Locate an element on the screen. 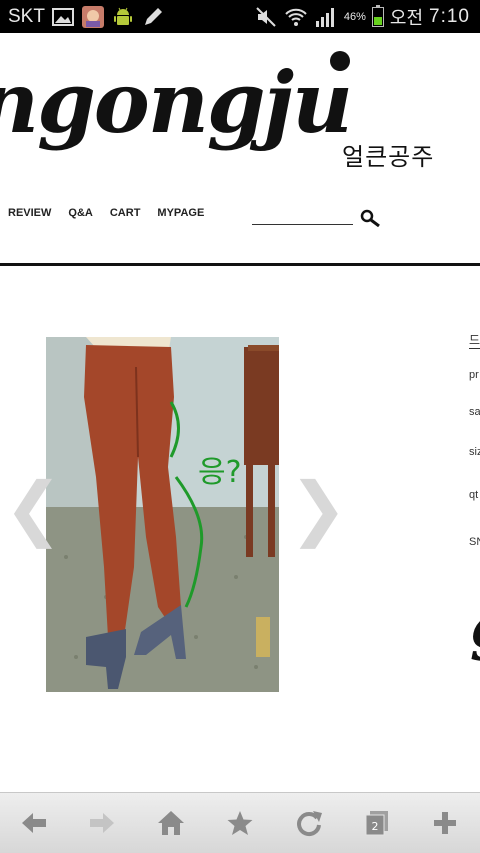 This screenshot has height=853, width=480. bookmark-star-icon is located at coordinates (240, 823).